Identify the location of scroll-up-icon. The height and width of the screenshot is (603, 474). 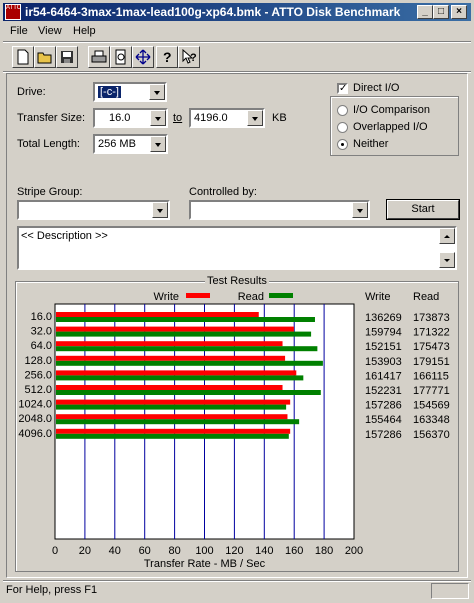
(447, 236).